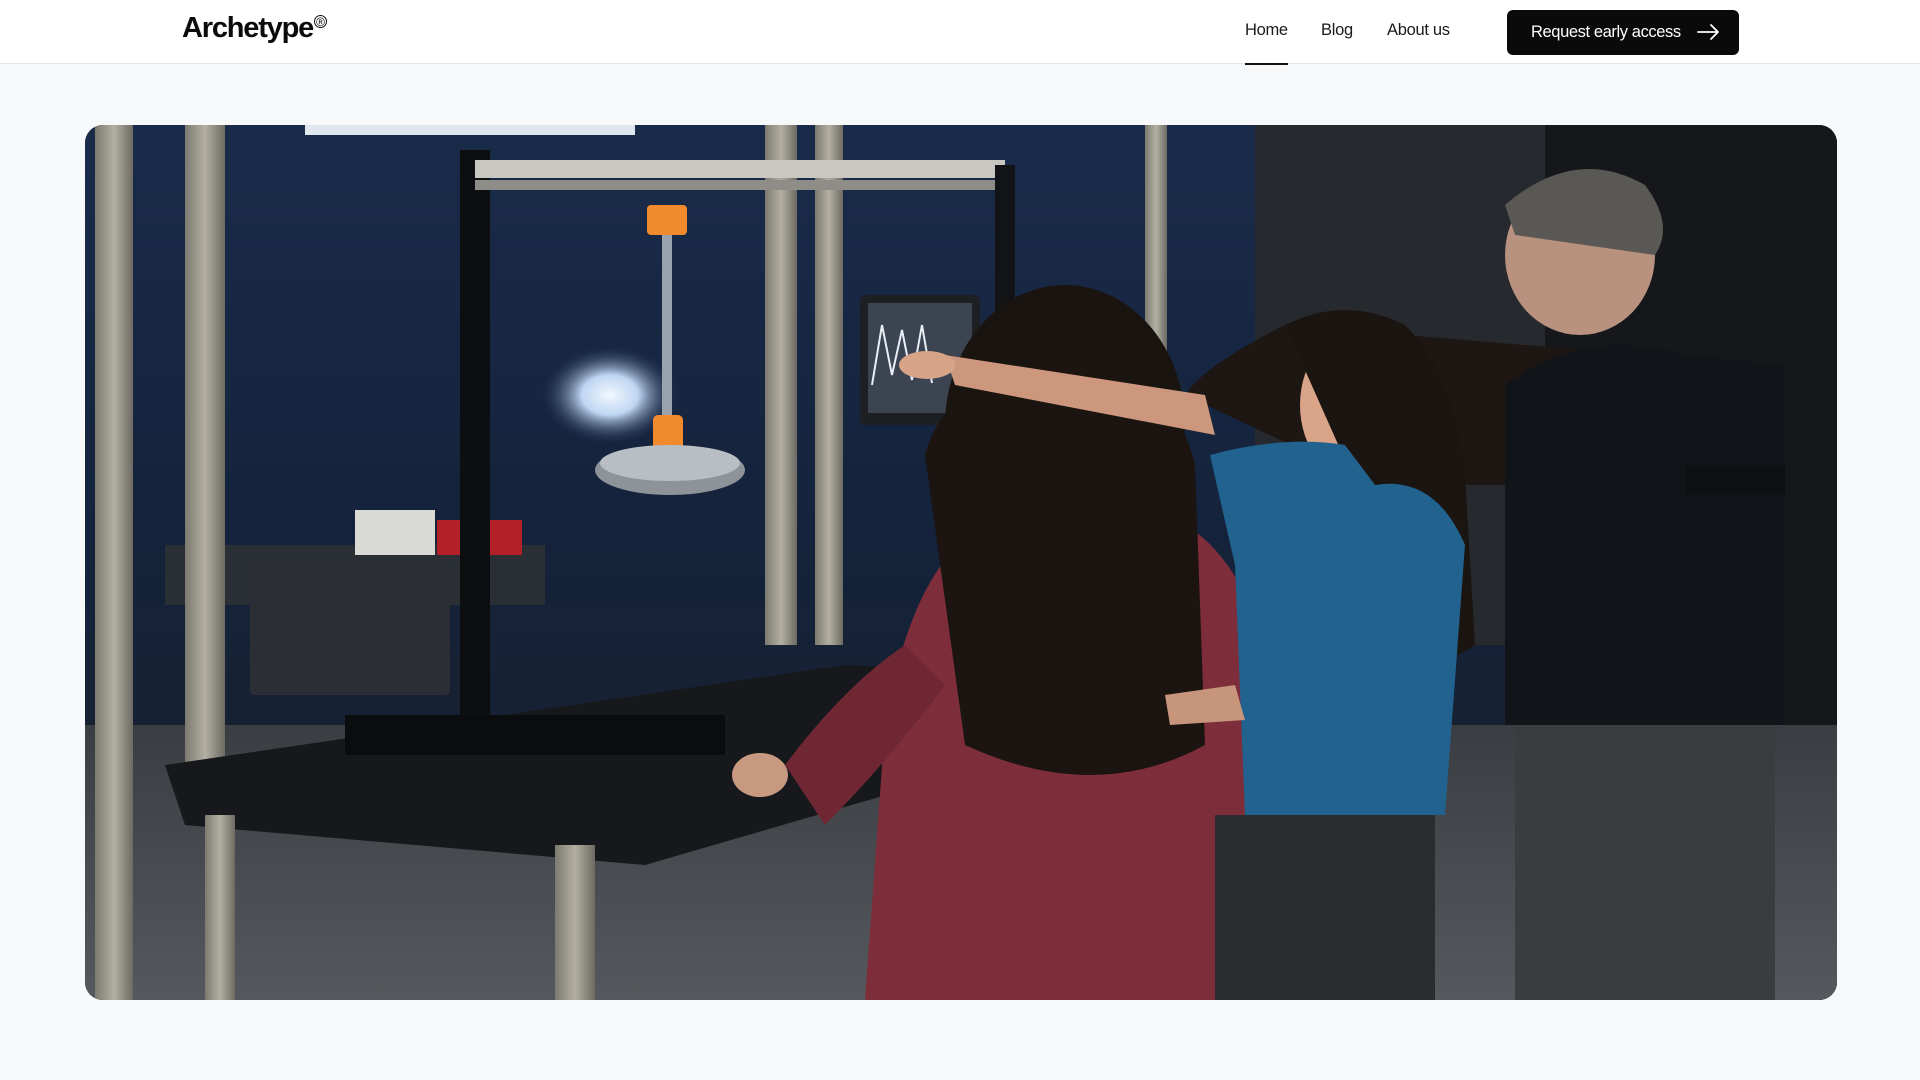 The height and width of the screenshot is (1080, 1920). I want to click on registered-mark: ®, so click(321, 22).